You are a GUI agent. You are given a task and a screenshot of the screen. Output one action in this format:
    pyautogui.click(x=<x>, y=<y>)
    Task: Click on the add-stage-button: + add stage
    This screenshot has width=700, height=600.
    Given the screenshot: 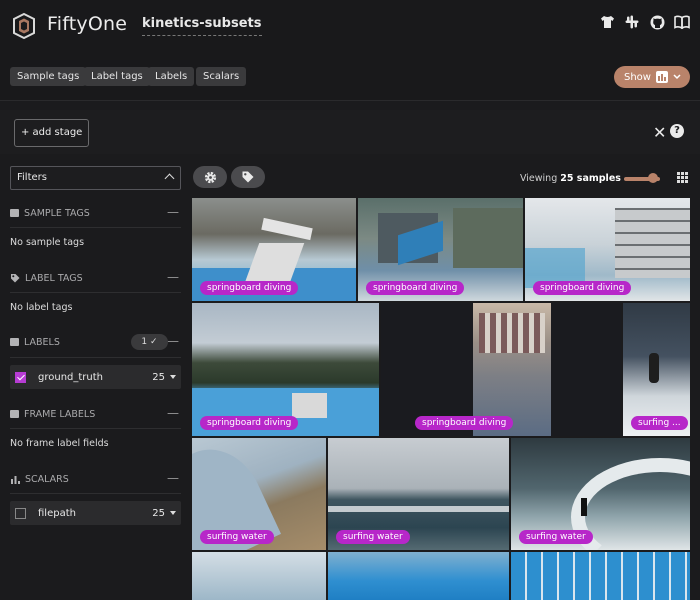 What is the action you would take?
    pyautogui.click(x=52, y=133)
    